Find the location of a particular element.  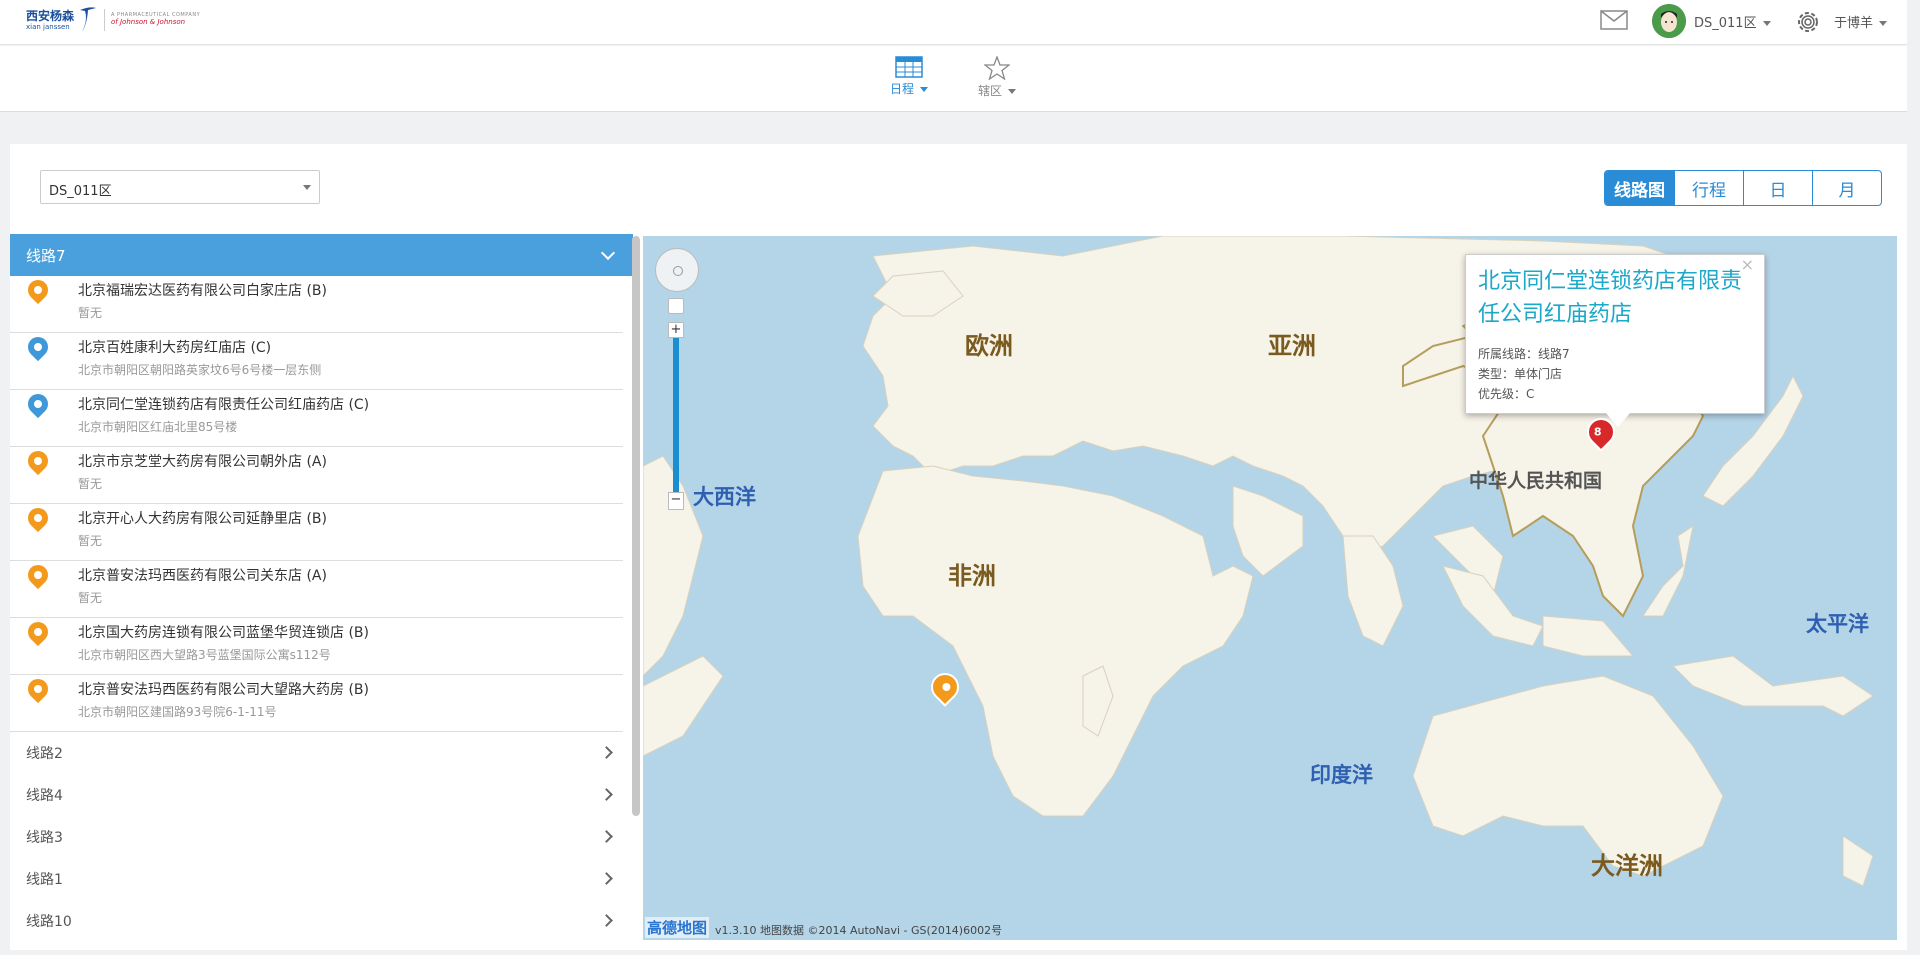

item-address: 北京市朝阳区朝阳路英家坟6号6号楼一层东侧 is located at coordinates (200, 370).